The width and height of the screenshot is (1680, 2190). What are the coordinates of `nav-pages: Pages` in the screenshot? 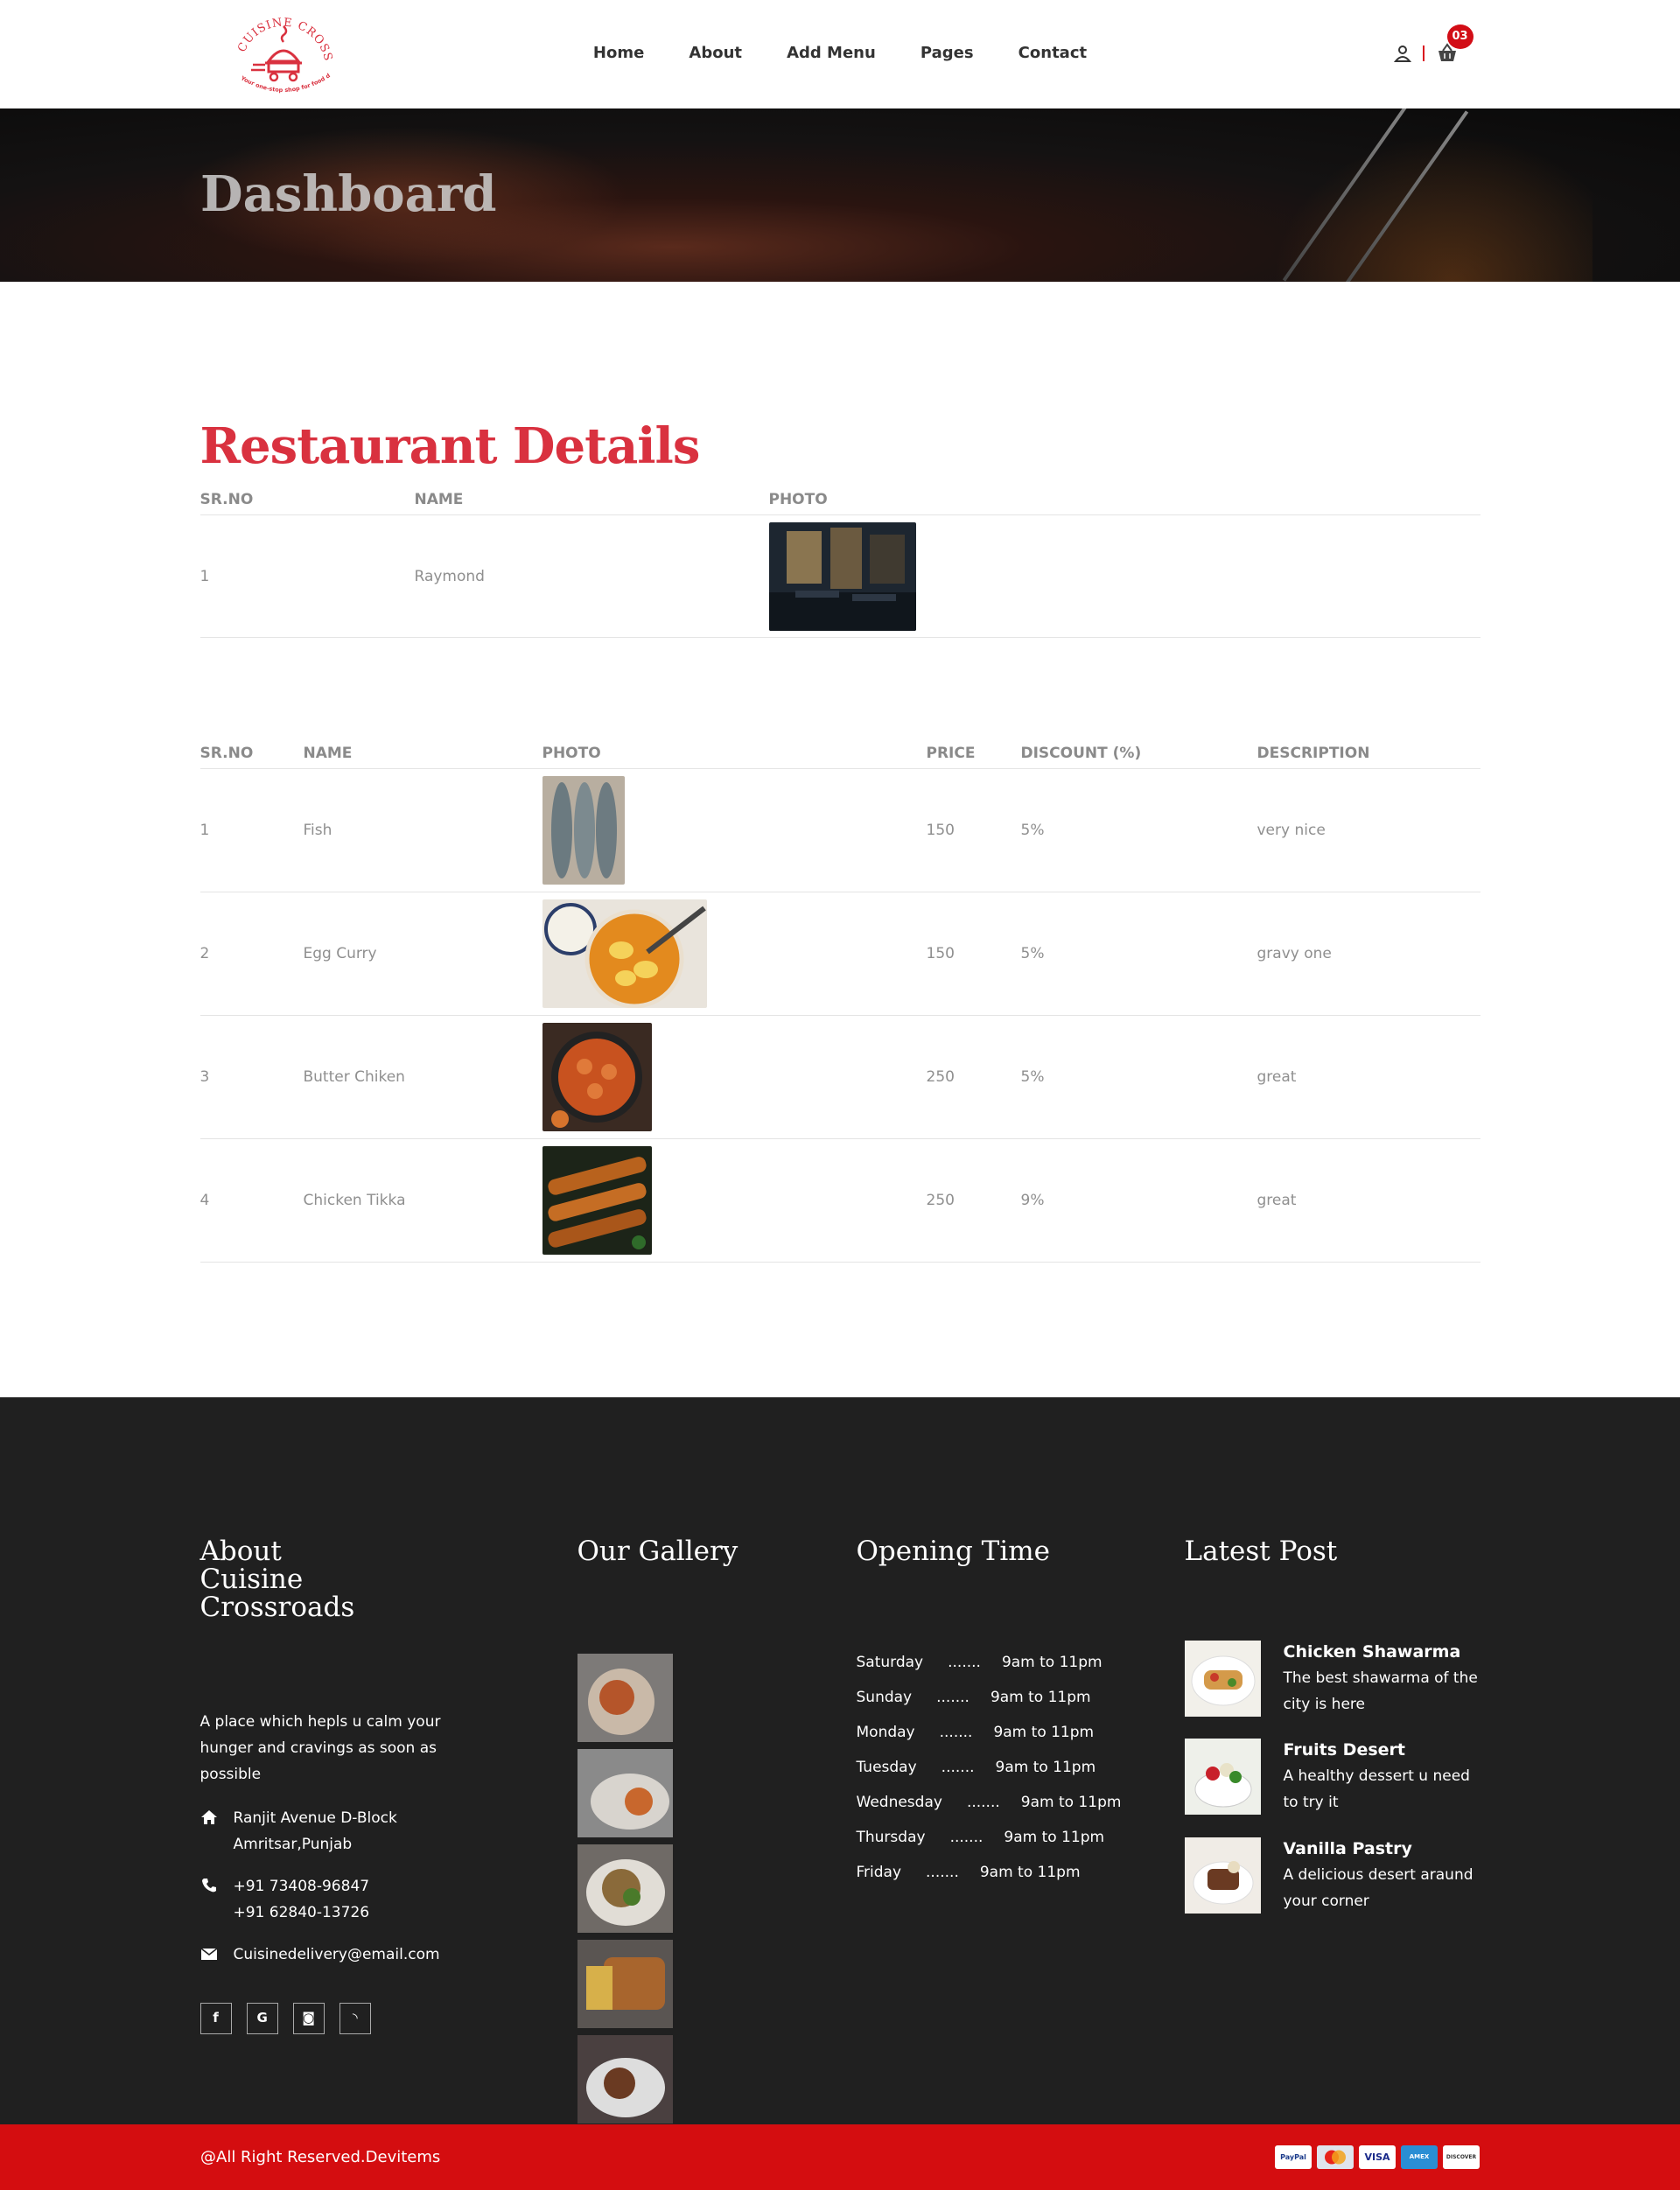 It's located at (947, 53).